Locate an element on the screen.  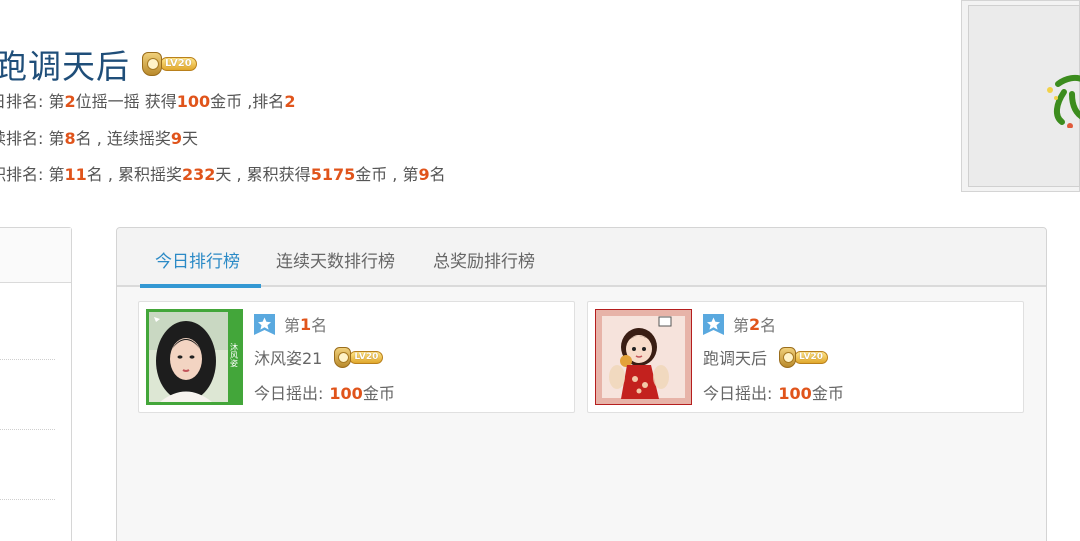
total-rank-mid3: 金币 , 第 is located at coordinates (387, 174).